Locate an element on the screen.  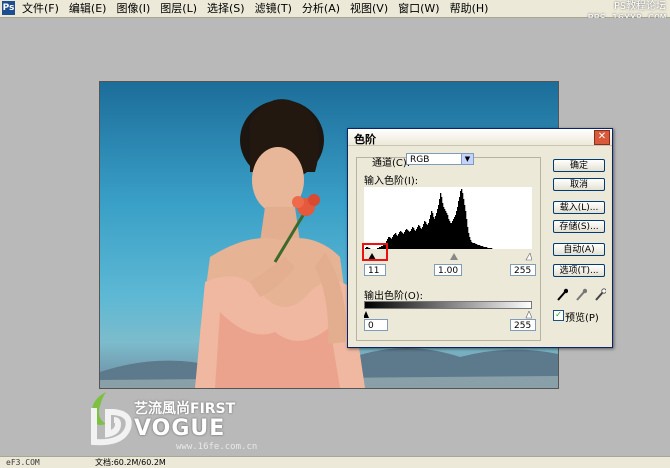
menu-item: 选择(S) is located at coordinates (226, 8).